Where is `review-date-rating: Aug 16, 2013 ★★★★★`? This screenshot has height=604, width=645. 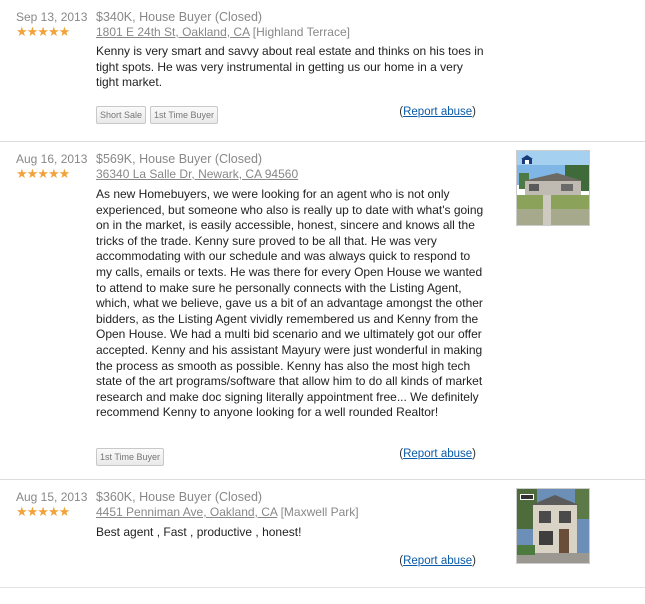
review-date-rating: Aug 16, 2013 ★★★★★ is located at coordinates (51, 166).